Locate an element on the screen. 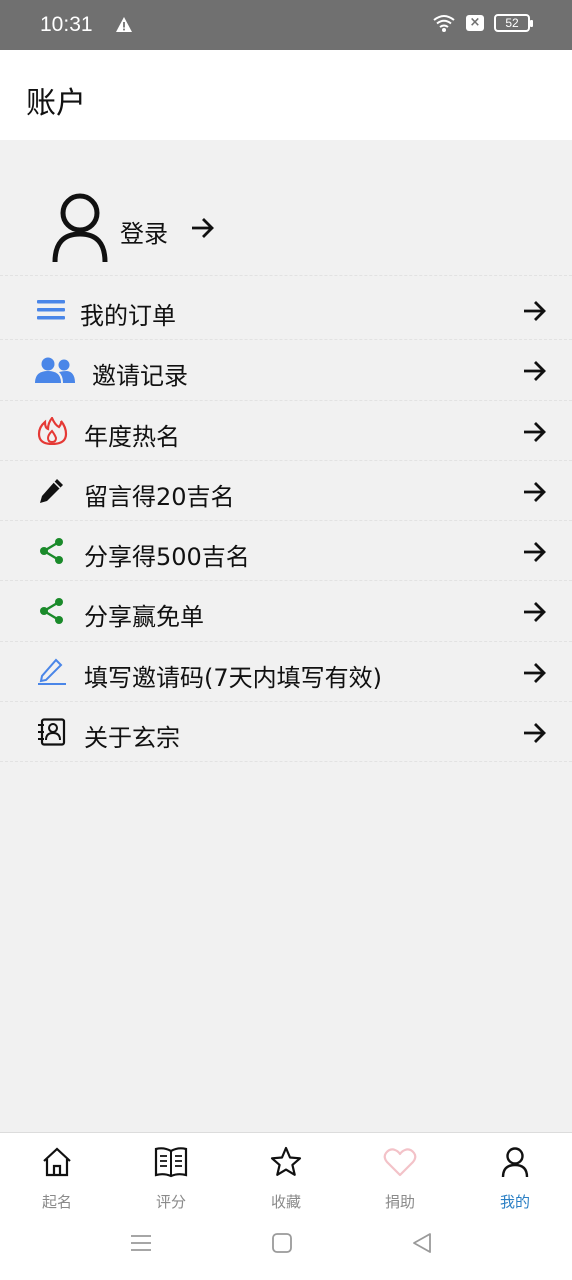 Image resolution: width=572 pixels, height=1280 pixels. tab-mine: 我的 is located at coordinates (515, 1178).